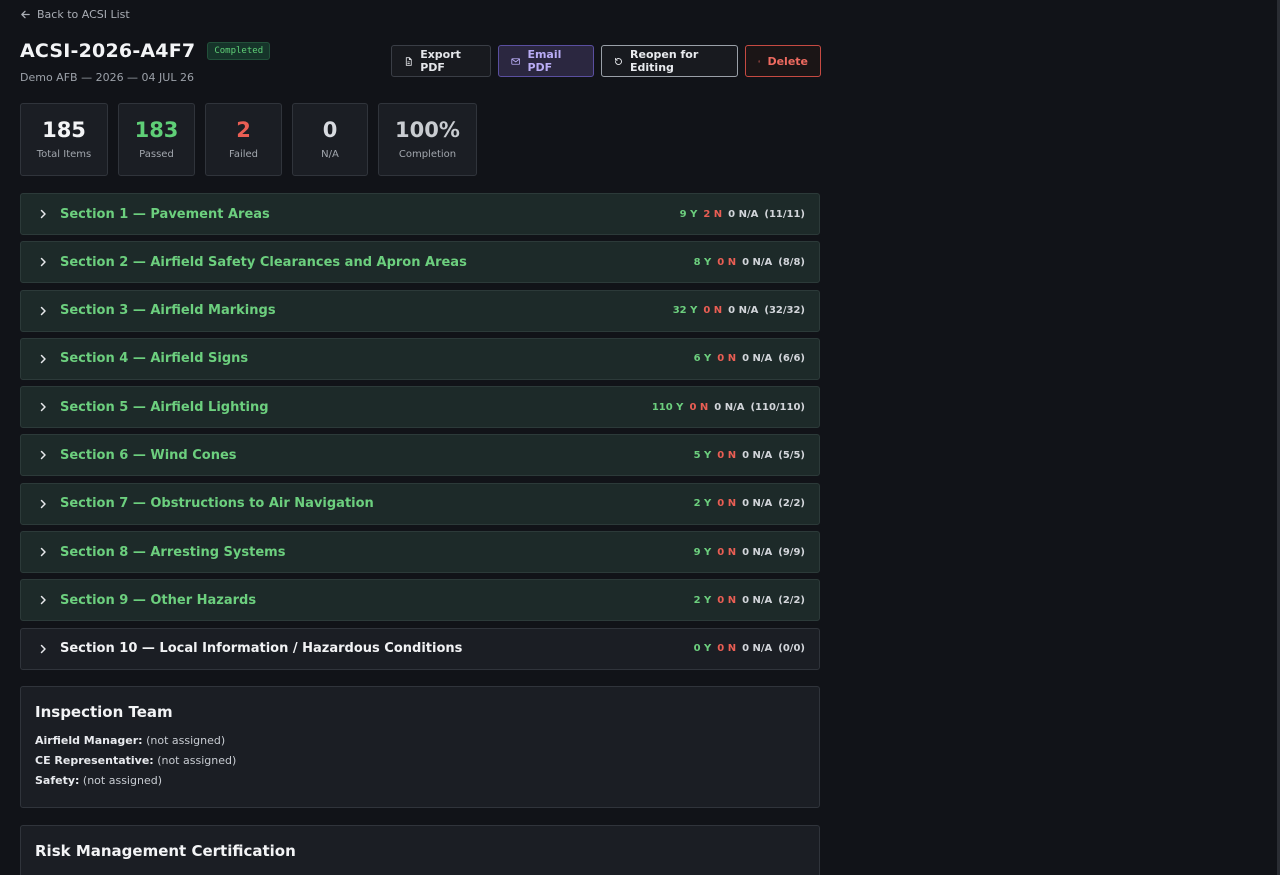 The image size is (1280, 875). I want to click on yes-count: 6 Y, so click(702, 359).